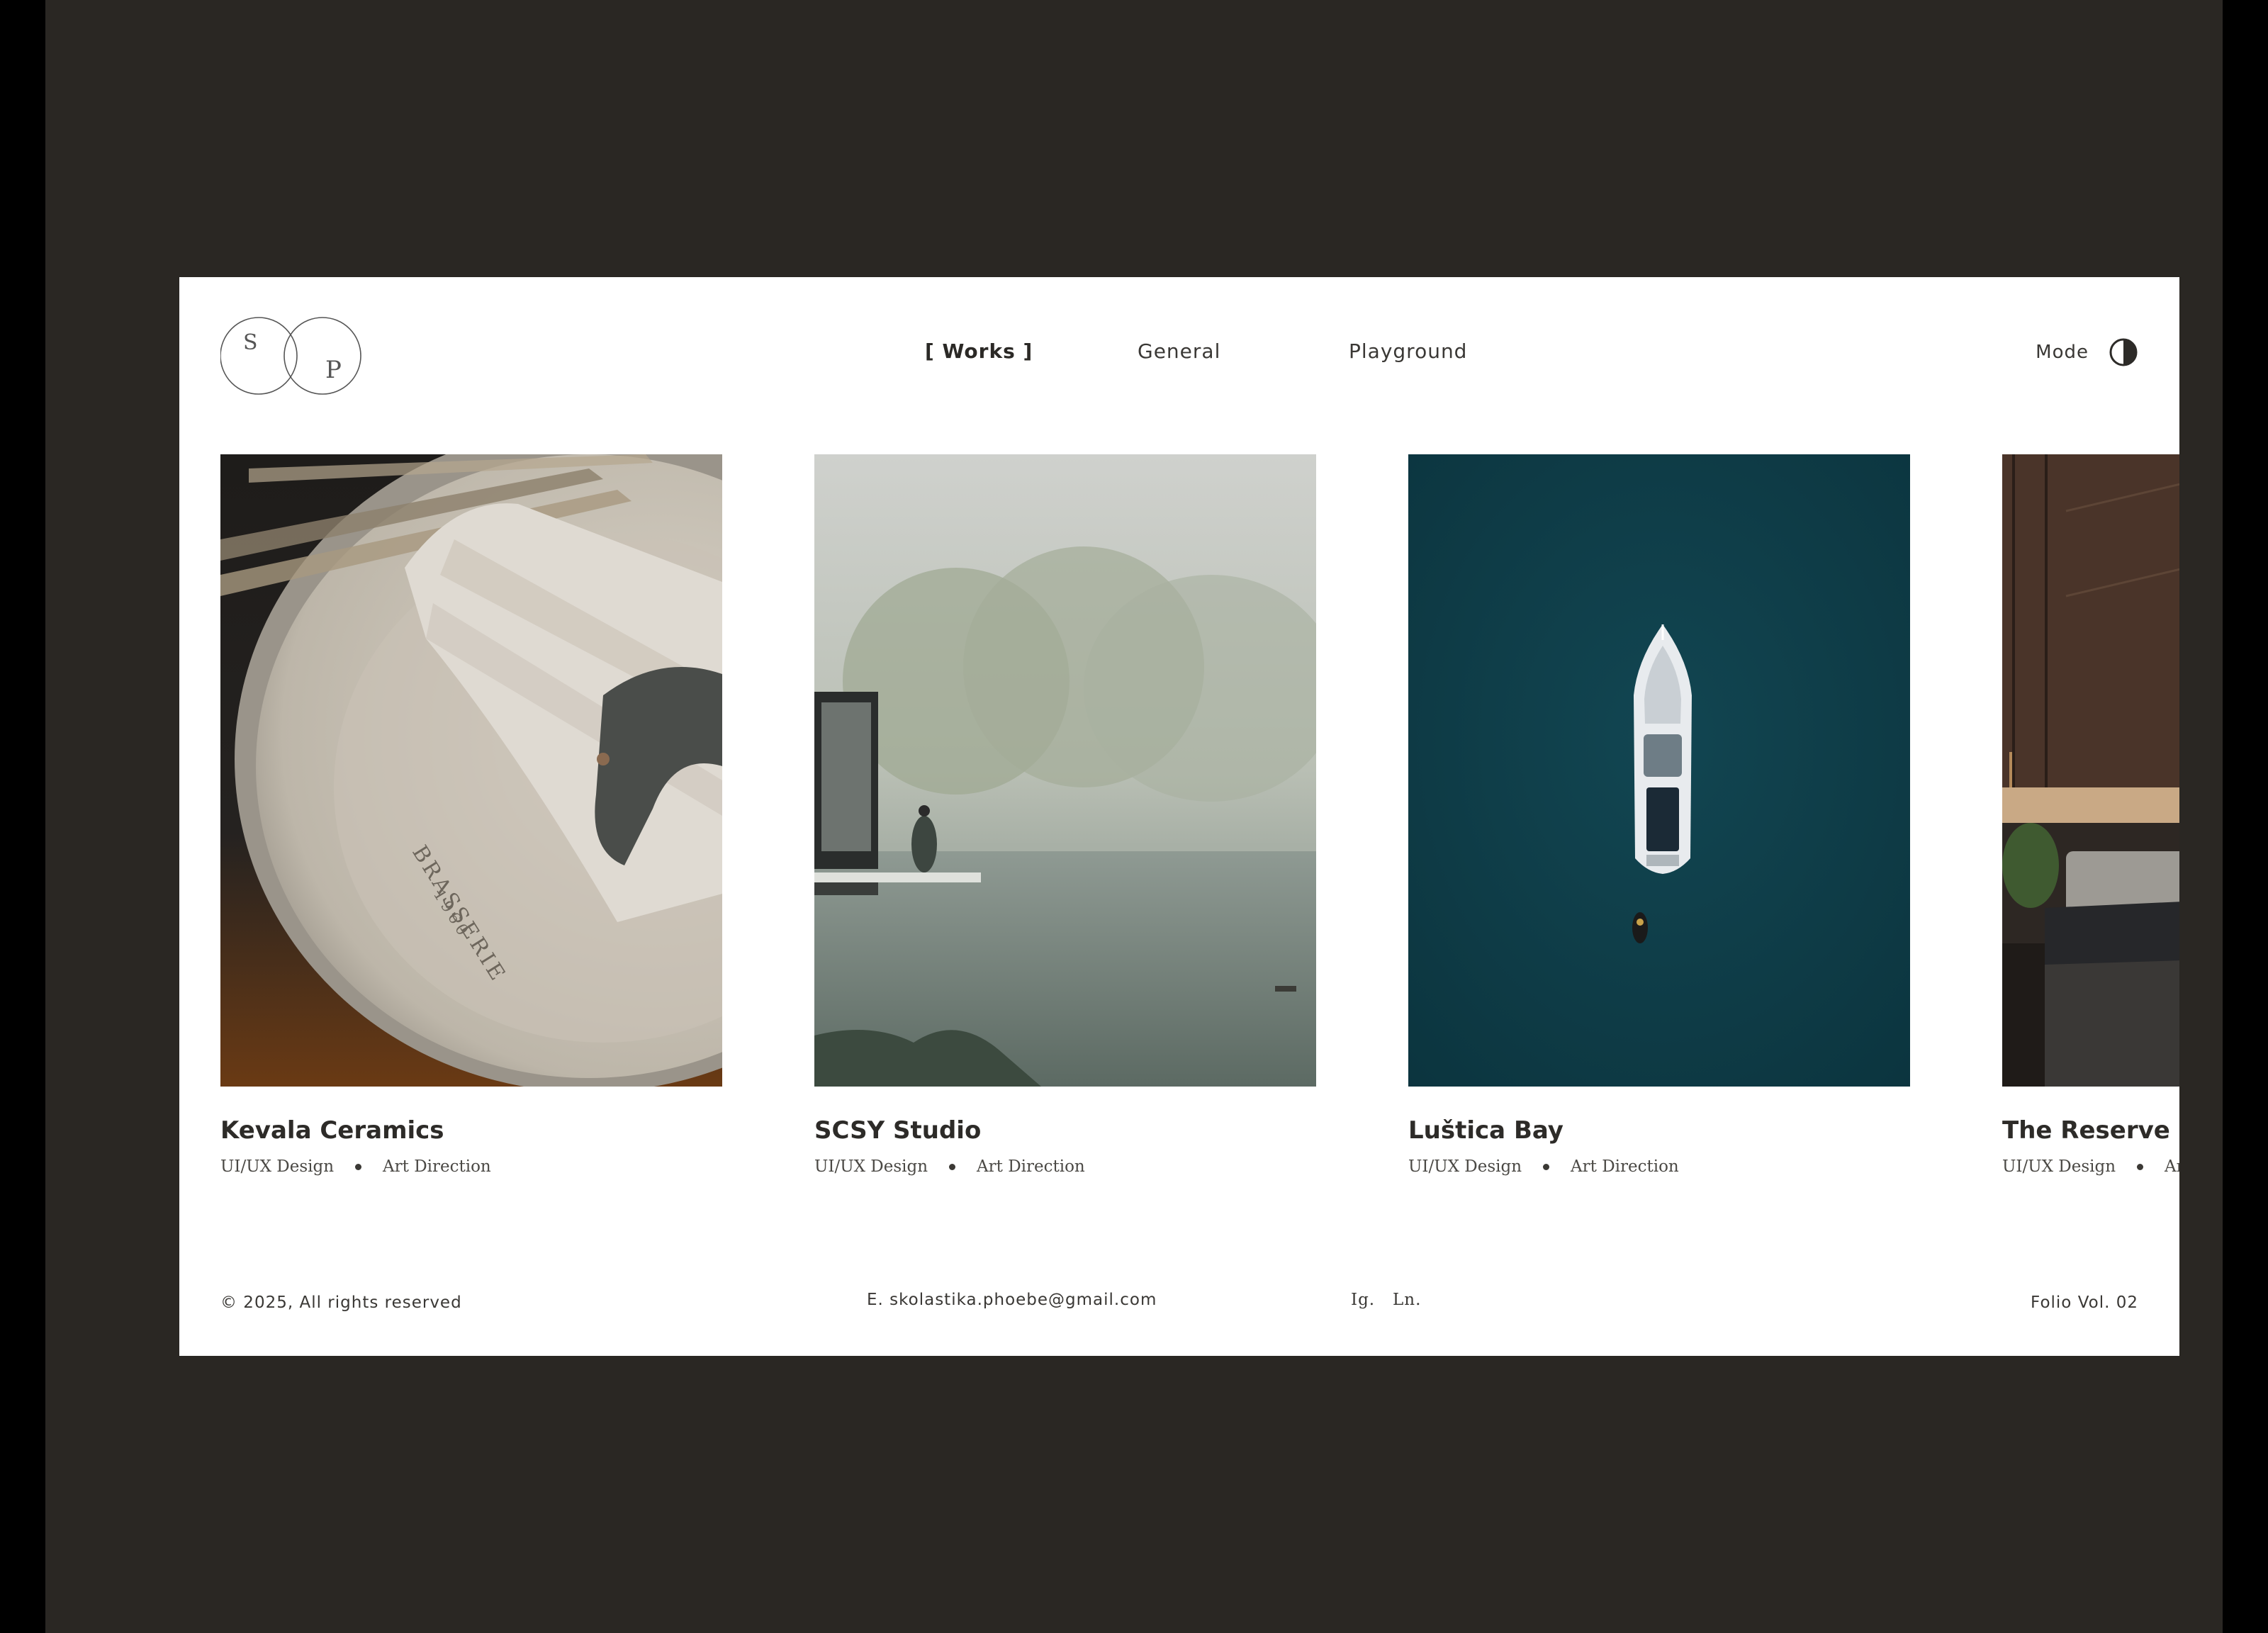  What do you see at coordinates (1659, 1131) in the screenshot?
I see `project-title: Luštica Bay` at bounding box center [1659, 1131].